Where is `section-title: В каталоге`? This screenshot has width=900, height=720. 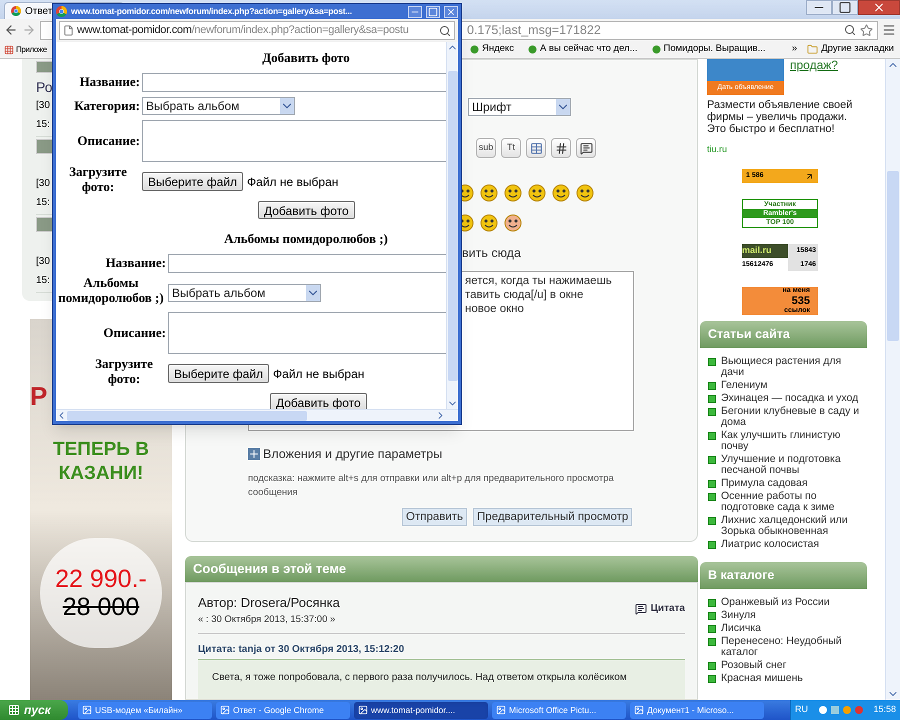
section-title: В каталоге is located at coordinates (741, 575).